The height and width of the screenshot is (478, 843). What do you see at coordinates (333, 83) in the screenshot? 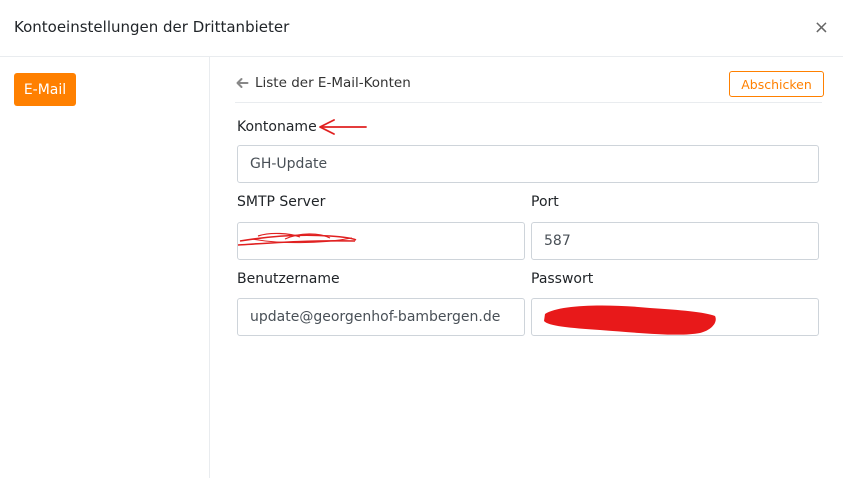
I see `back-link-label: Liste der E-Mail-Konten` at bounding box center [333, 83].